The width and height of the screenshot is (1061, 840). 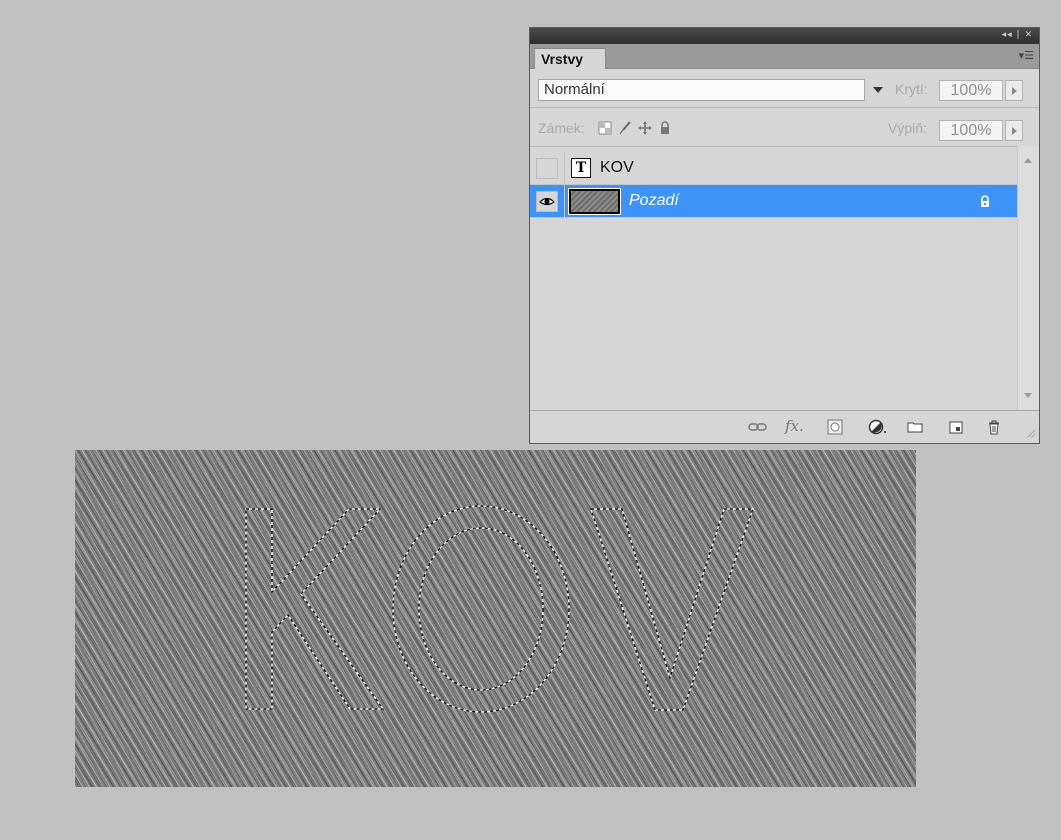 I want to click on scroll-up-icon, so click(x=1028, y=160).